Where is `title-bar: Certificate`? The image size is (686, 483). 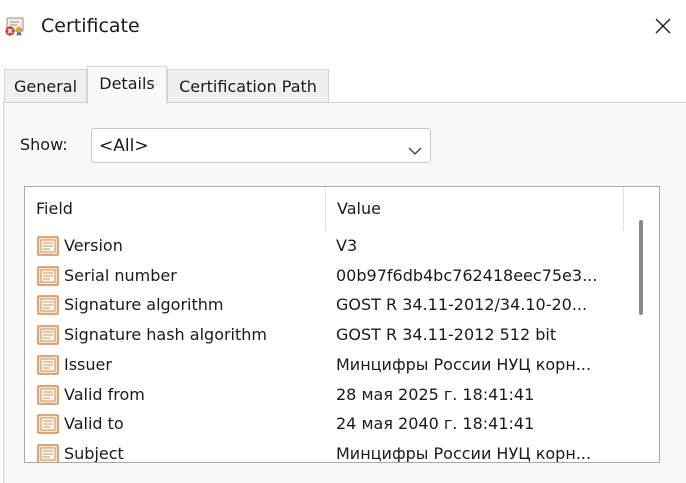
title-bar: Certificate is located at coordinates (343, 28).